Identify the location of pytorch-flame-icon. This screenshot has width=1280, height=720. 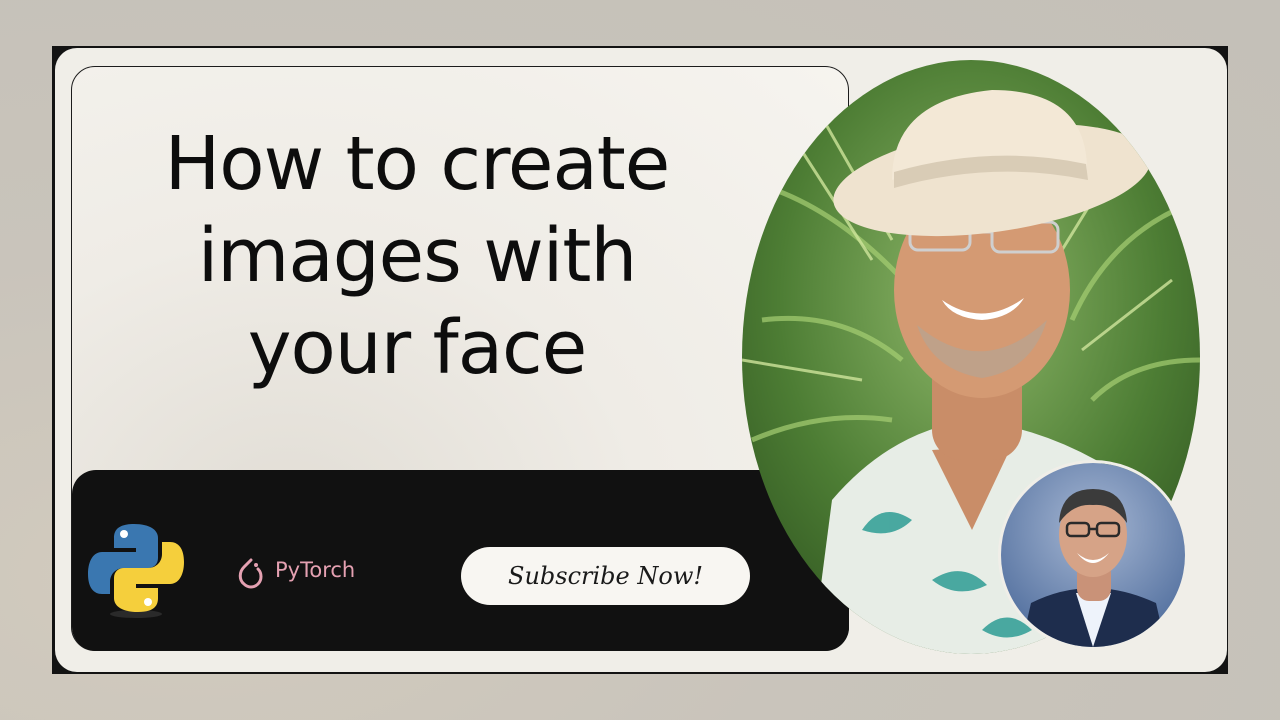
(251, 573).